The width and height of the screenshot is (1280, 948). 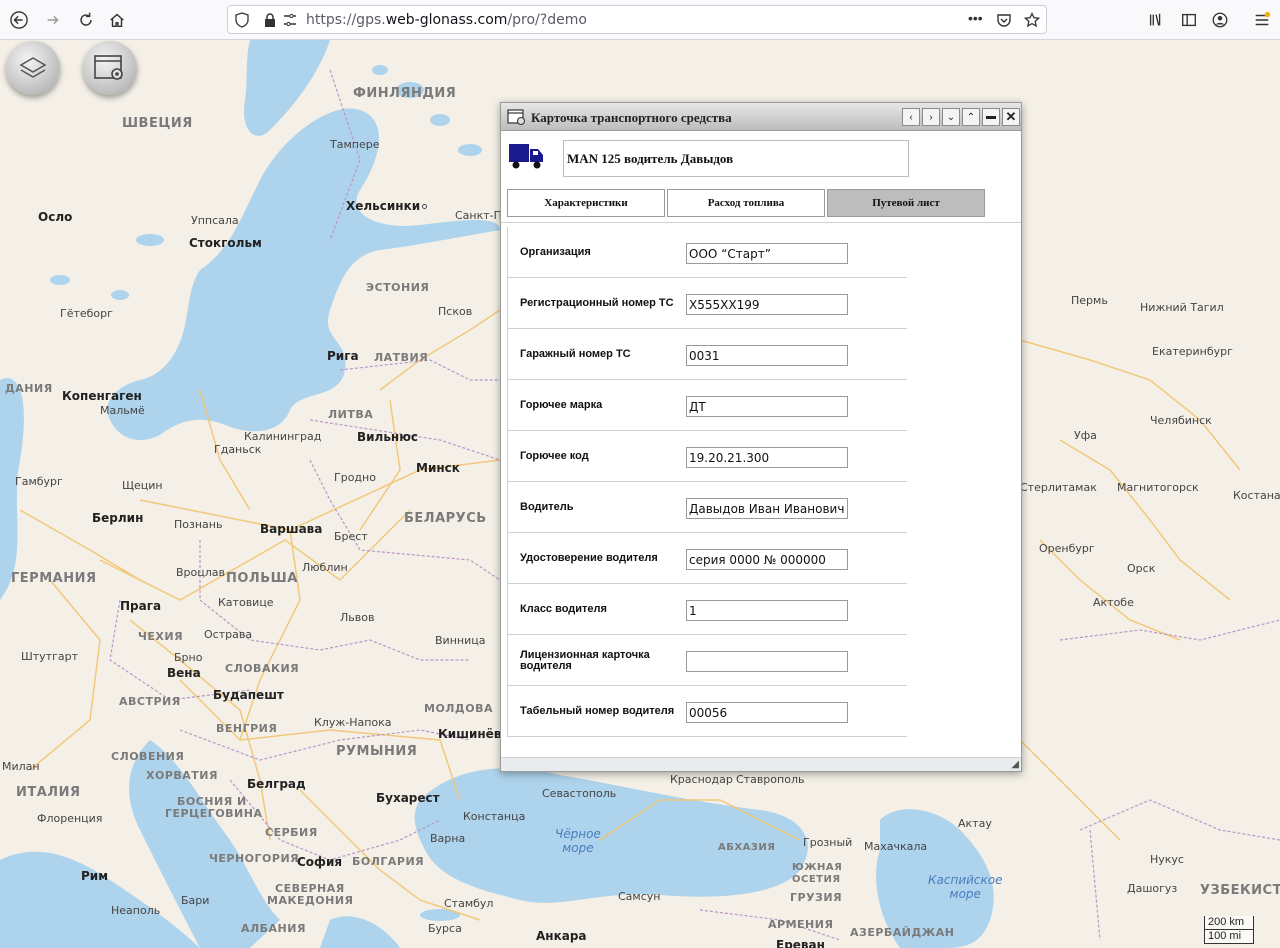 What do you see at coordinates (767, 661) in the screenshot?
I see `license-card-input` at bounding box center [767, 661].